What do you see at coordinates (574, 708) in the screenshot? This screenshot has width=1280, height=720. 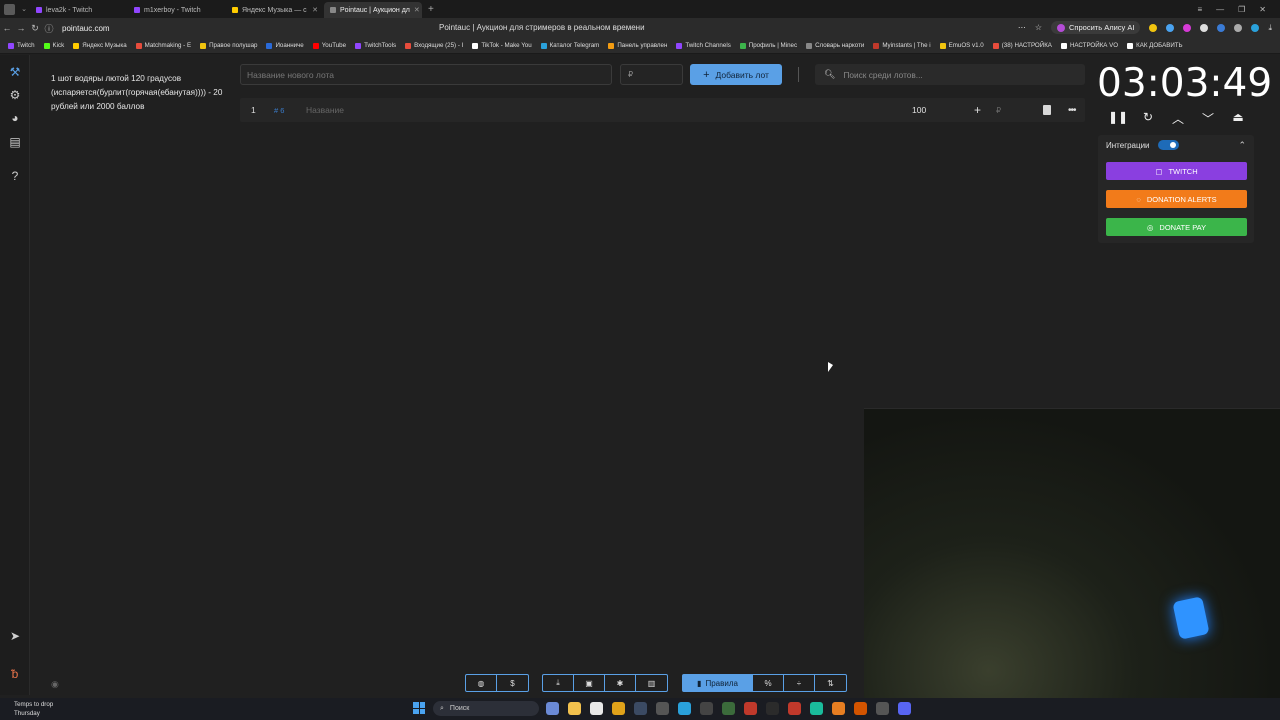 I see `file-explorer-icon` at bounding box center [574, 708].